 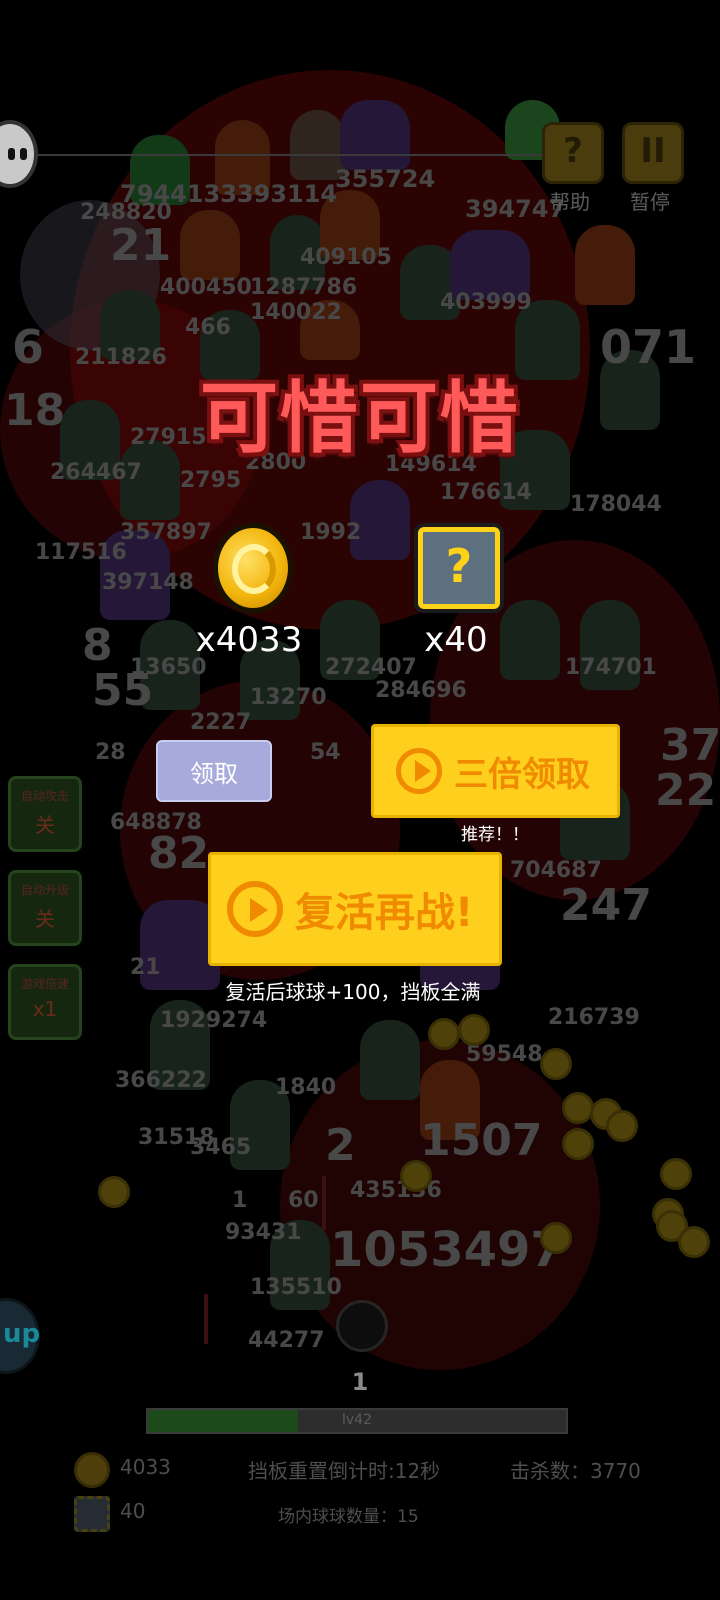 What do you see at coordinates (44, 890) in the screenshot?
I see `auto-upgrade-label: 自动升级` at bounding box center [44, 890].